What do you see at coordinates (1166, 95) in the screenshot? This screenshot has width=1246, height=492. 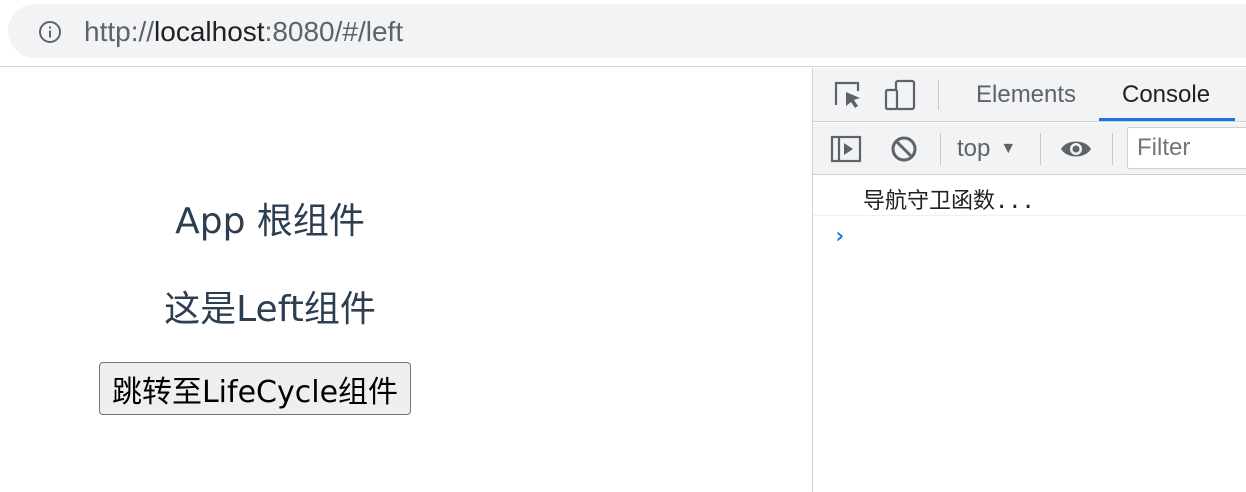 I see `tab-console: Console` at bounding box center [1166, 95].